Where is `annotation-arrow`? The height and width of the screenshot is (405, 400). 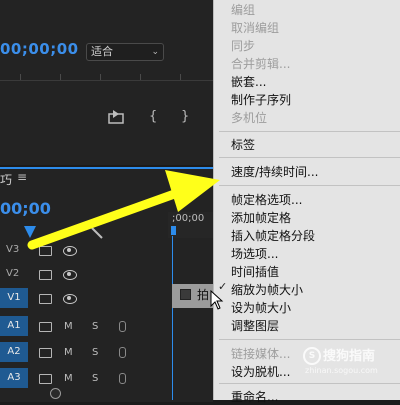 annotation-arrow is located at coordinates (123, 210).